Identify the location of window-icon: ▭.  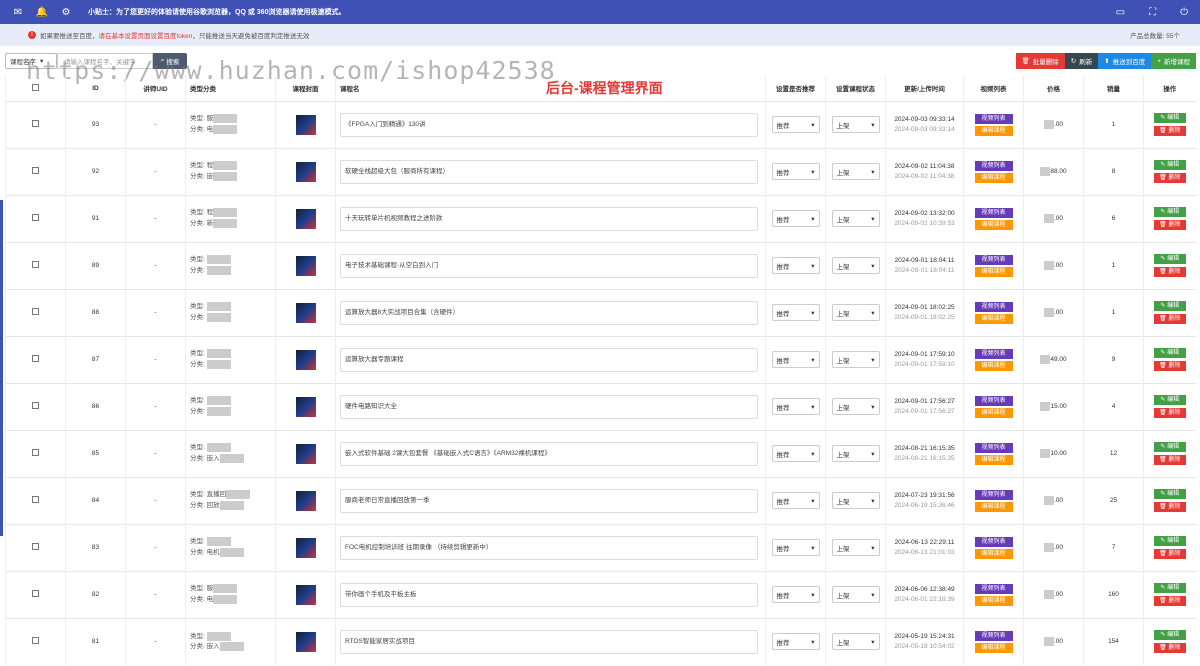
(1120, 12).